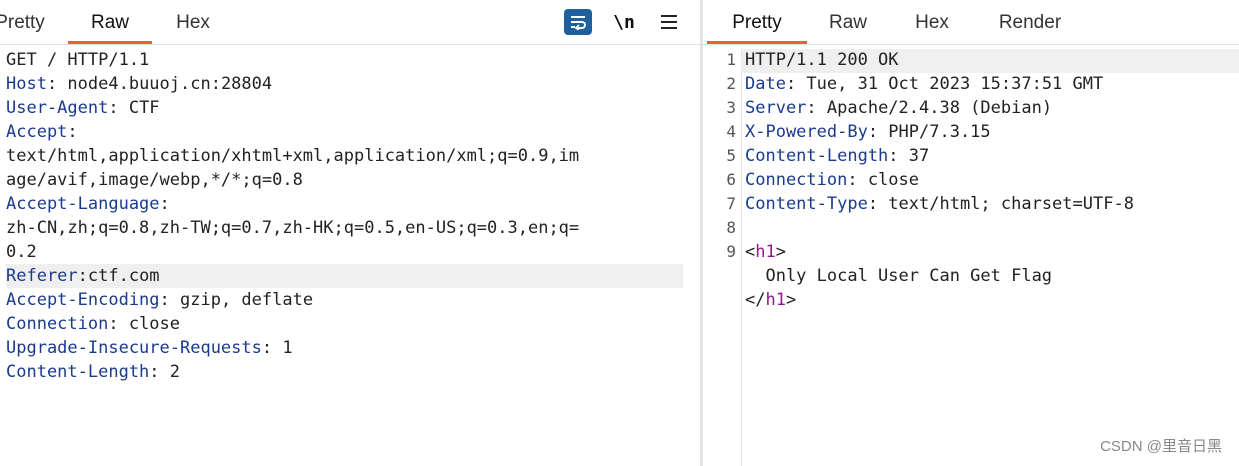 This screenshot has height=466, width=1239. Describe the element at coordinates (765, 252) in the screenshot. I see `html-open-tag: <h1>` at that location.